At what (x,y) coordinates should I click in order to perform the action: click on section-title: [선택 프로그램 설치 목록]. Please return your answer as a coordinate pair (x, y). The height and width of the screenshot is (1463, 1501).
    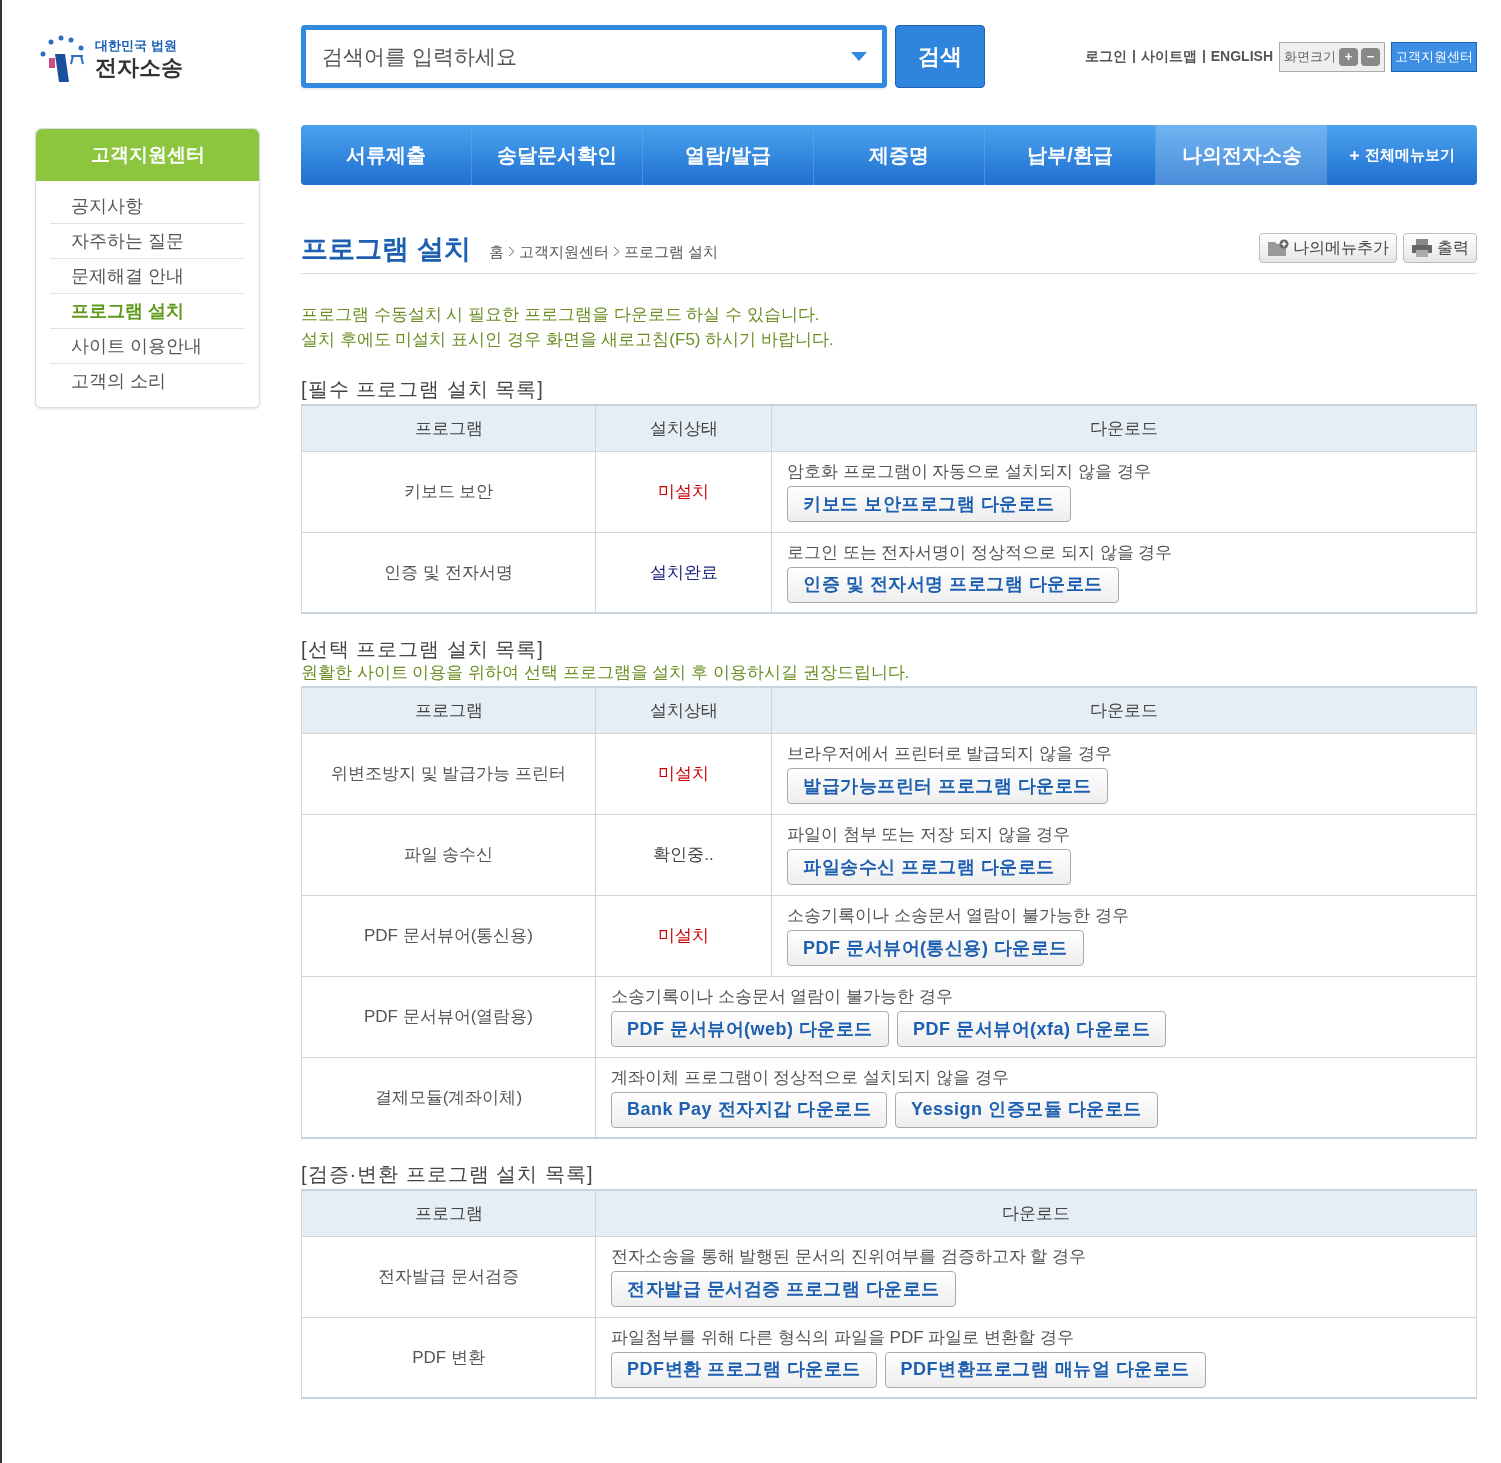
    Looking at the image, I should click on (423, 649).